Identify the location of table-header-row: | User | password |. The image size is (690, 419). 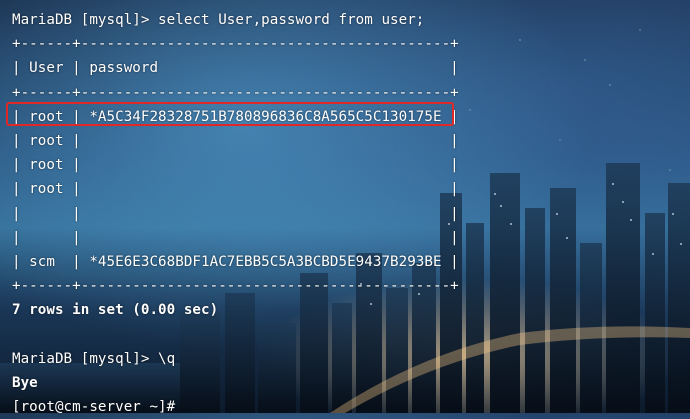
(235, 68).